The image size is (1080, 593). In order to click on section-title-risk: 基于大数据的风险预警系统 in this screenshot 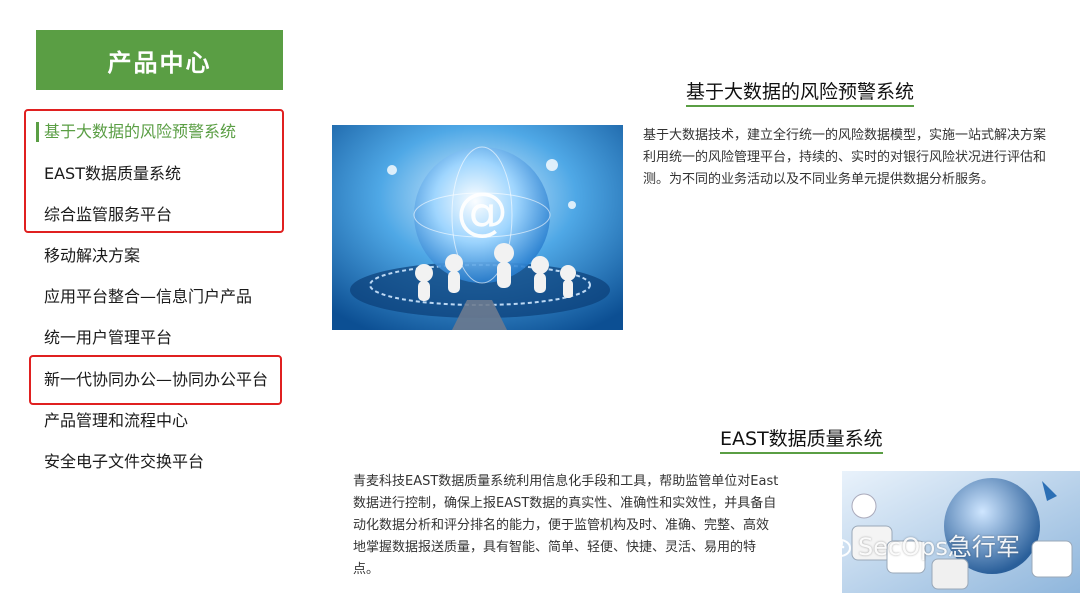, I will do `click(800, 93)`.